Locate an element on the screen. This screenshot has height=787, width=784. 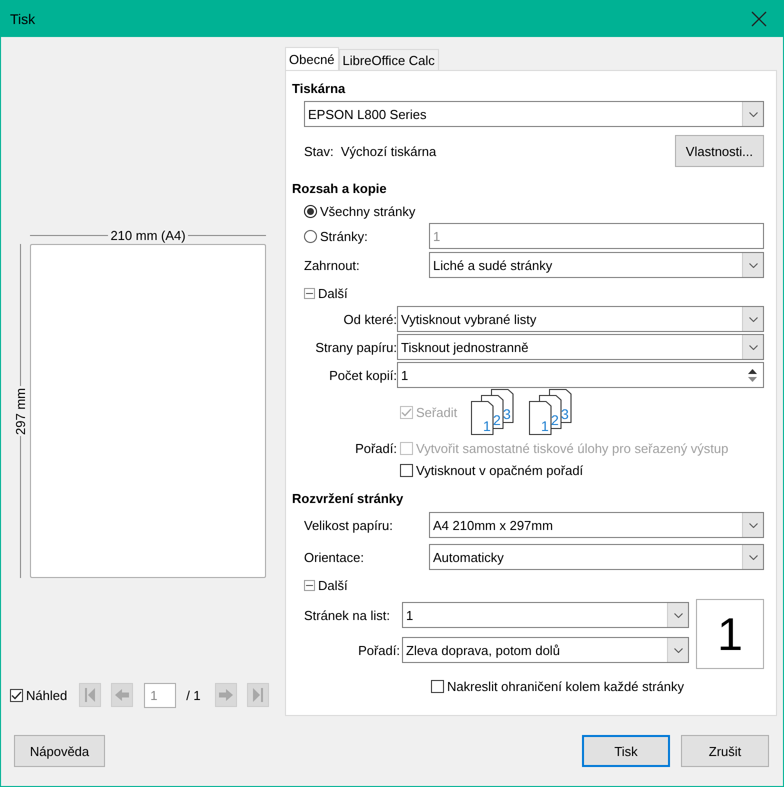
include-dropdown: Liché a sudé stránky is located at coordinates (596, 265).